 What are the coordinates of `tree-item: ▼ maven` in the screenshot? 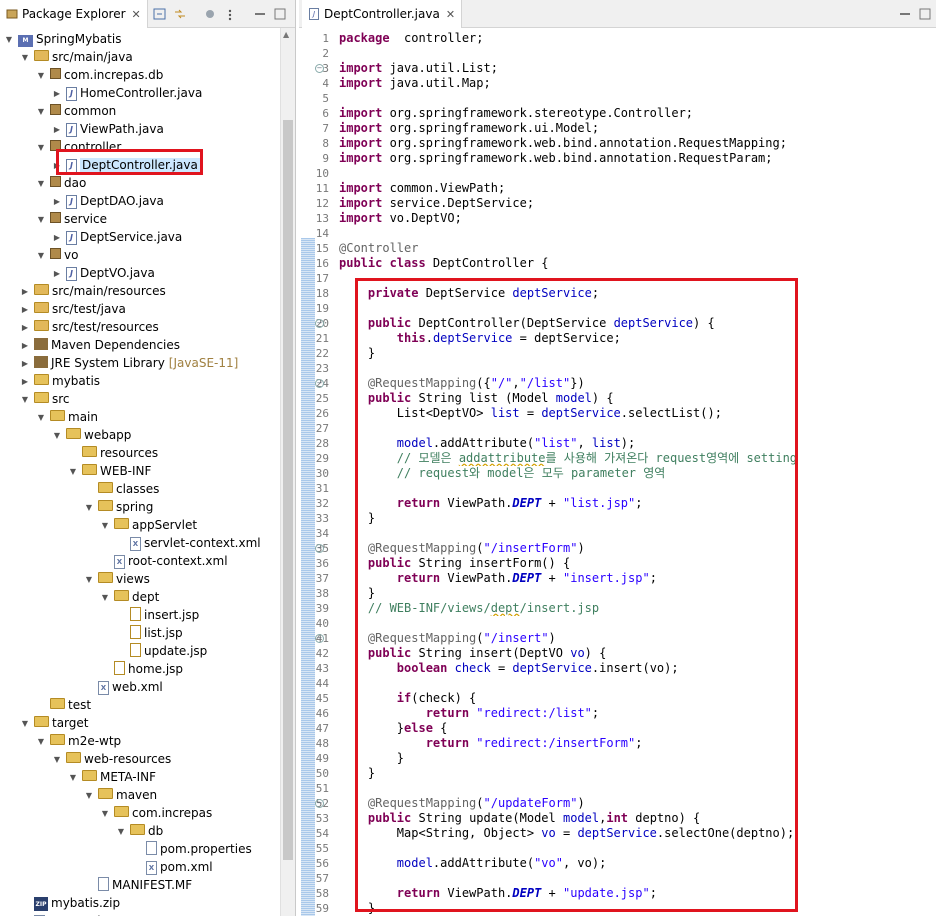 It's located at (120, 795).